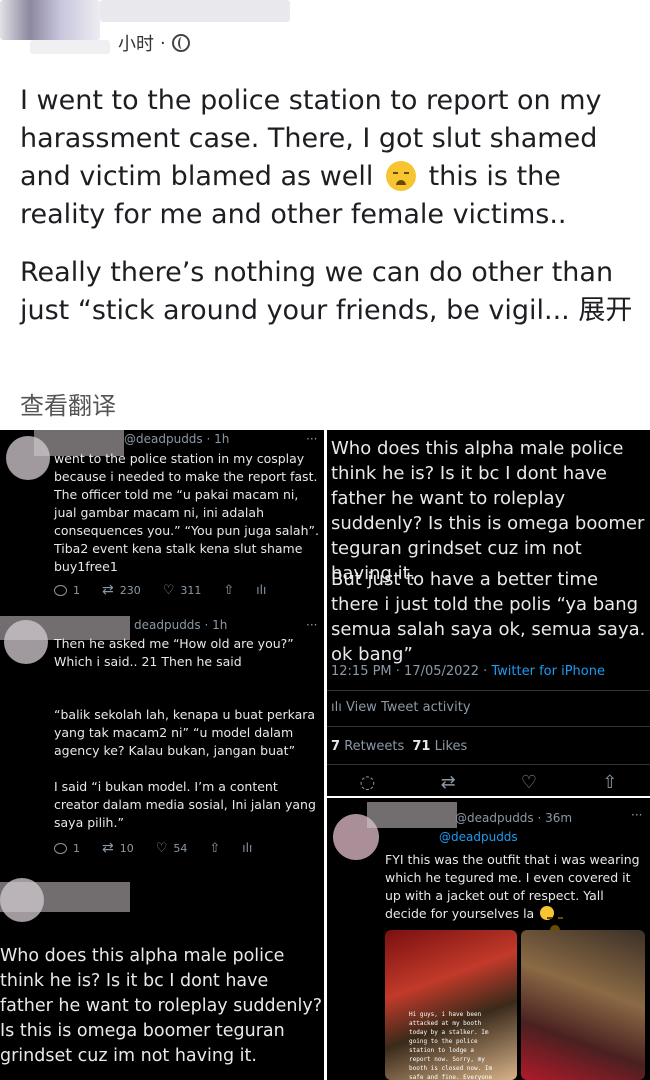  I want to click on tweet1-more-icon: ···, so click(311, 439).